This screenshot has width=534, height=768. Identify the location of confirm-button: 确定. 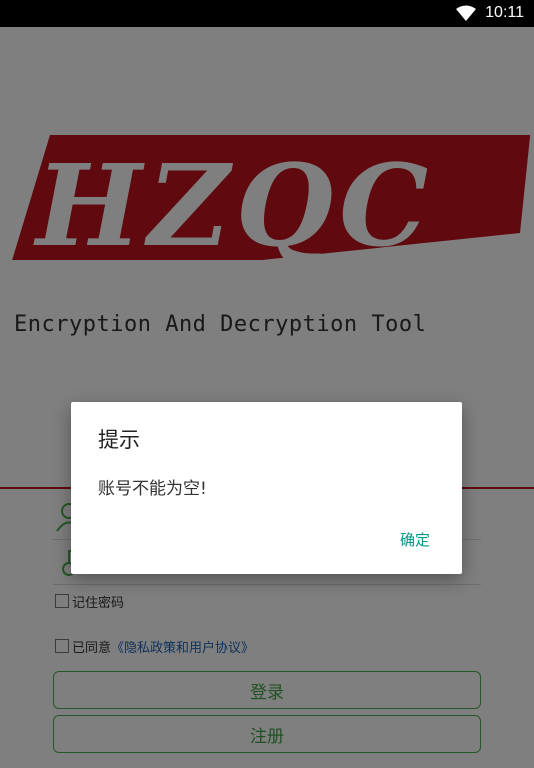
(415, 539).